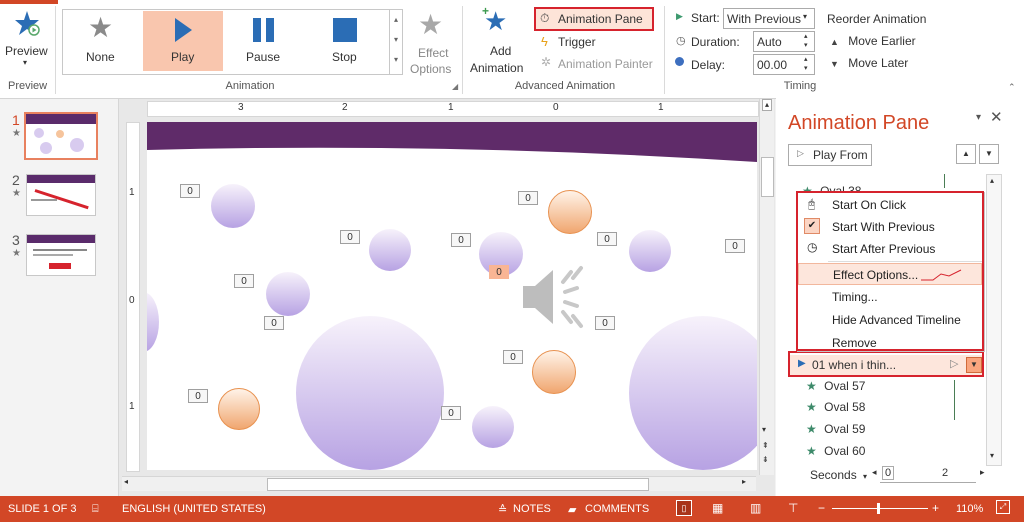  I want to click on notes-icon: ≙, so click(503, 510).